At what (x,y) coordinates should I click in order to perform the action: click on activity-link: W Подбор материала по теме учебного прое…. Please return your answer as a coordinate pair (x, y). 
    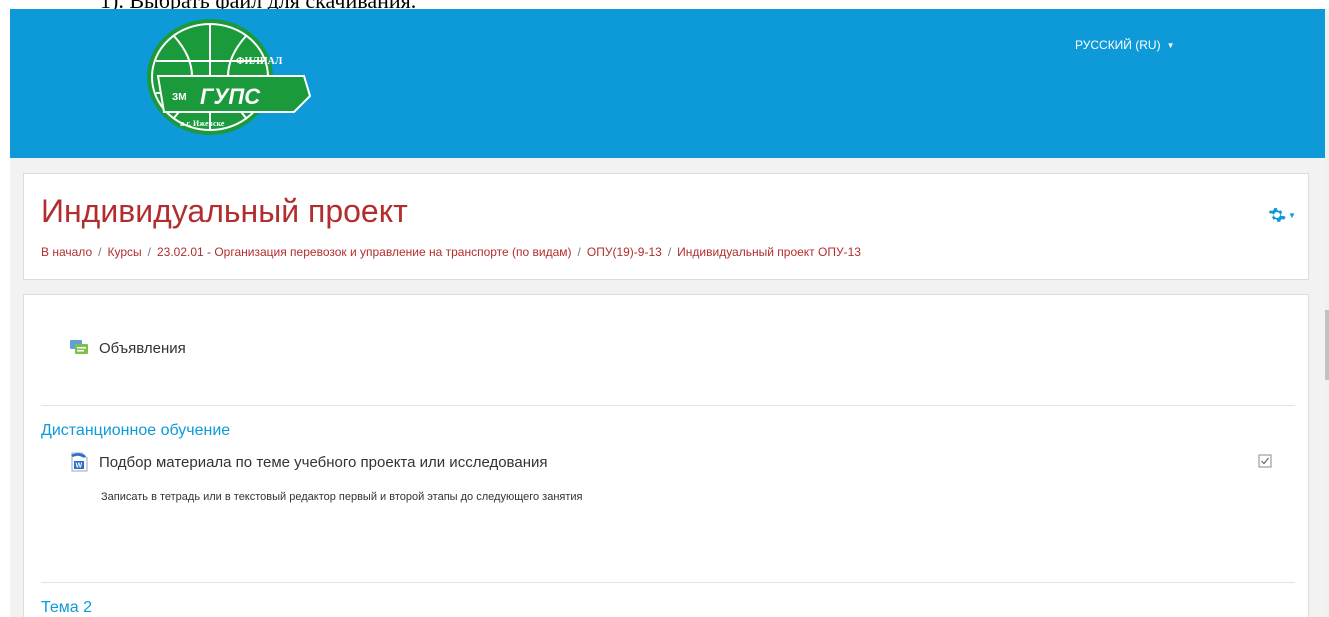
    Looking at the image, I should click on (308, 462).